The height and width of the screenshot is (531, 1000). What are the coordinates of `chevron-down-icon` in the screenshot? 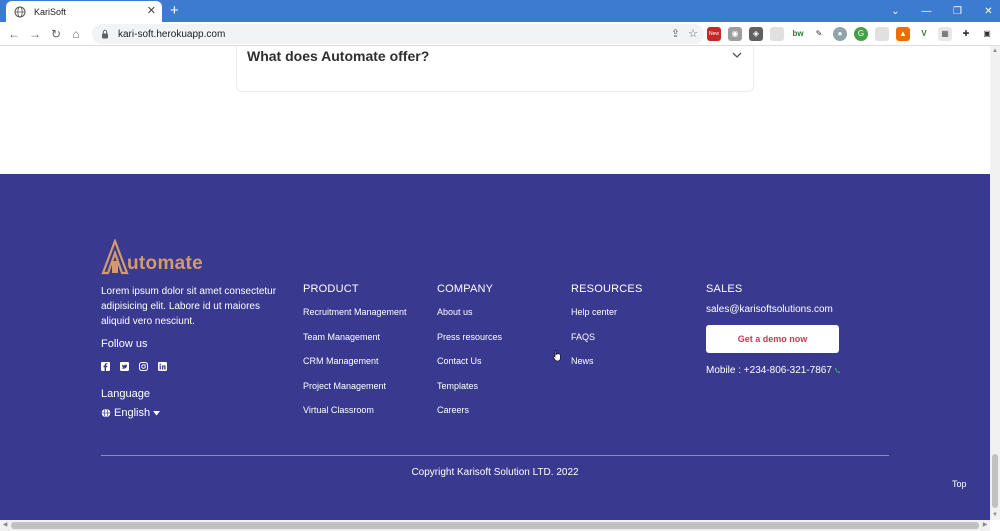 It's located at (737, 55).